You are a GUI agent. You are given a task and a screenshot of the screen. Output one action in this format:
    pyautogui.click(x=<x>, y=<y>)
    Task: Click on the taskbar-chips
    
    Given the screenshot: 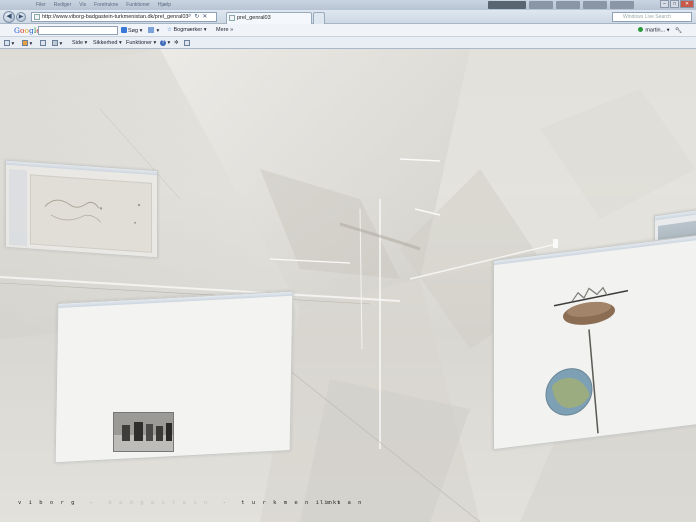 What is the action you would take?
    pyautogui.click(x=561, y=5)
    